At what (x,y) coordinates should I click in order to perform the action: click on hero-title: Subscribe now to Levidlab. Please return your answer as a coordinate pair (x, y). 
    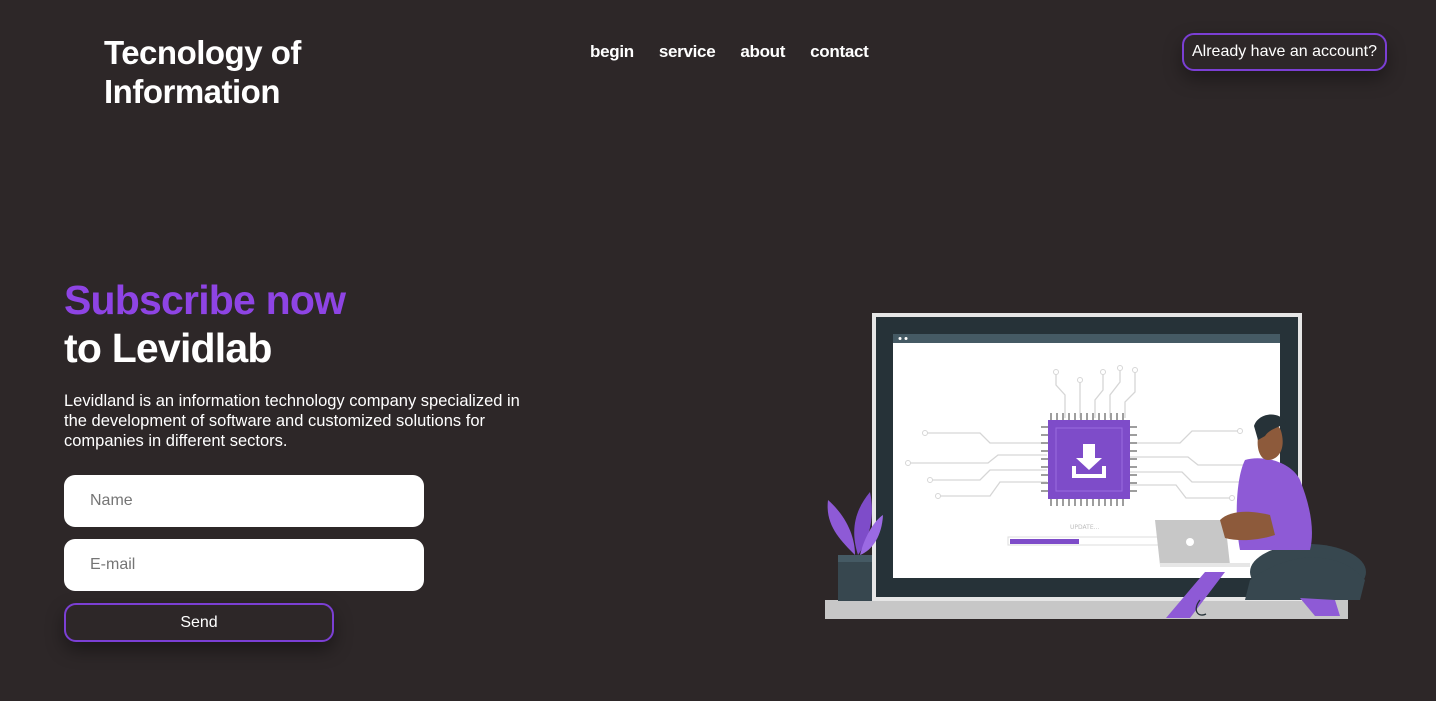
    Looking at the image, I should click on (205, 324).